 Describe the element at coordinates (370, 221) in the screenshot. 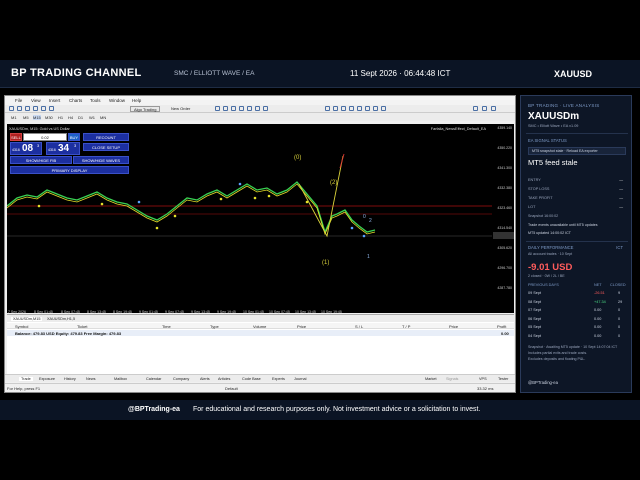

I see `small-wave-mark: 2` at that location.